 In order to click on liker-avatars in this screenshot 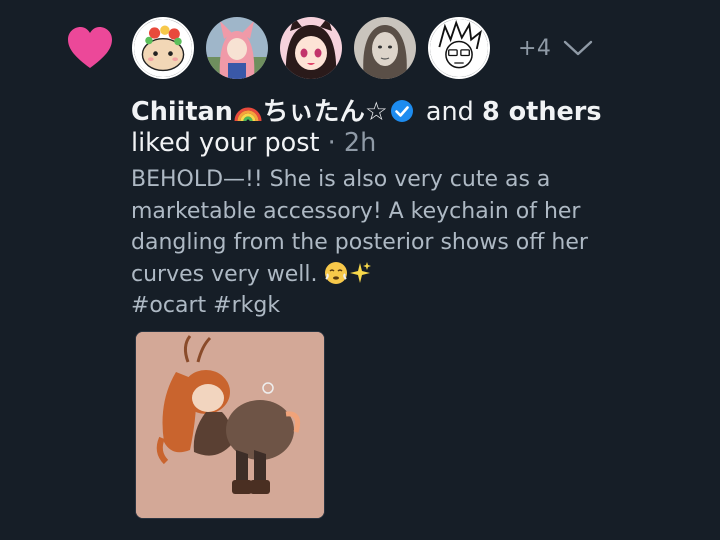, I will do `click(317, 48)`.